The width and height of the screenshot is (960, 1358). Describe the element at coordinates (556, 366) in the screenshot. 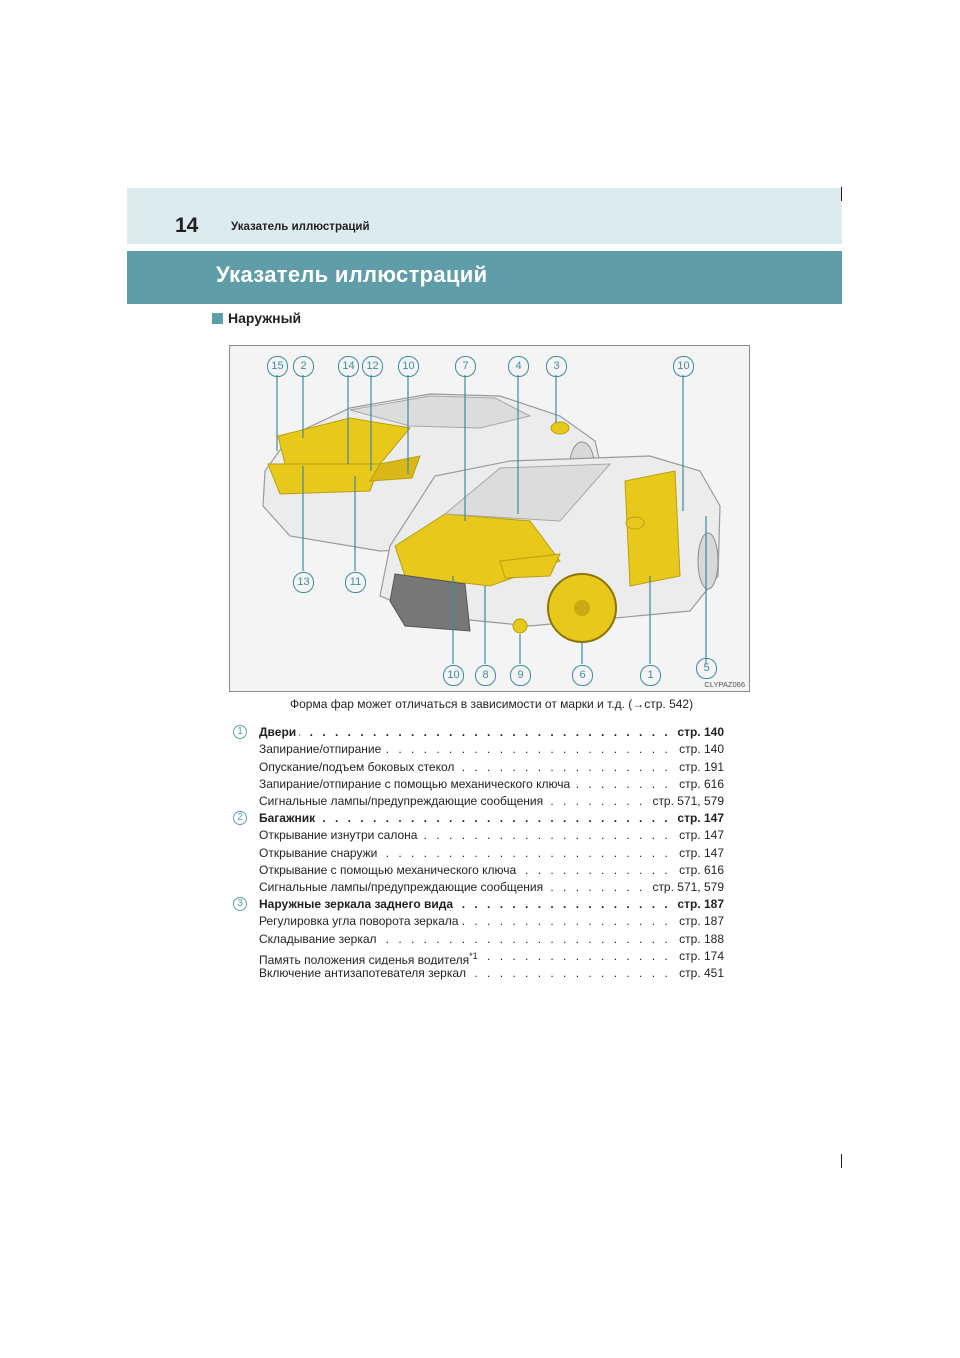

I see `callout-3: 3` at that location.